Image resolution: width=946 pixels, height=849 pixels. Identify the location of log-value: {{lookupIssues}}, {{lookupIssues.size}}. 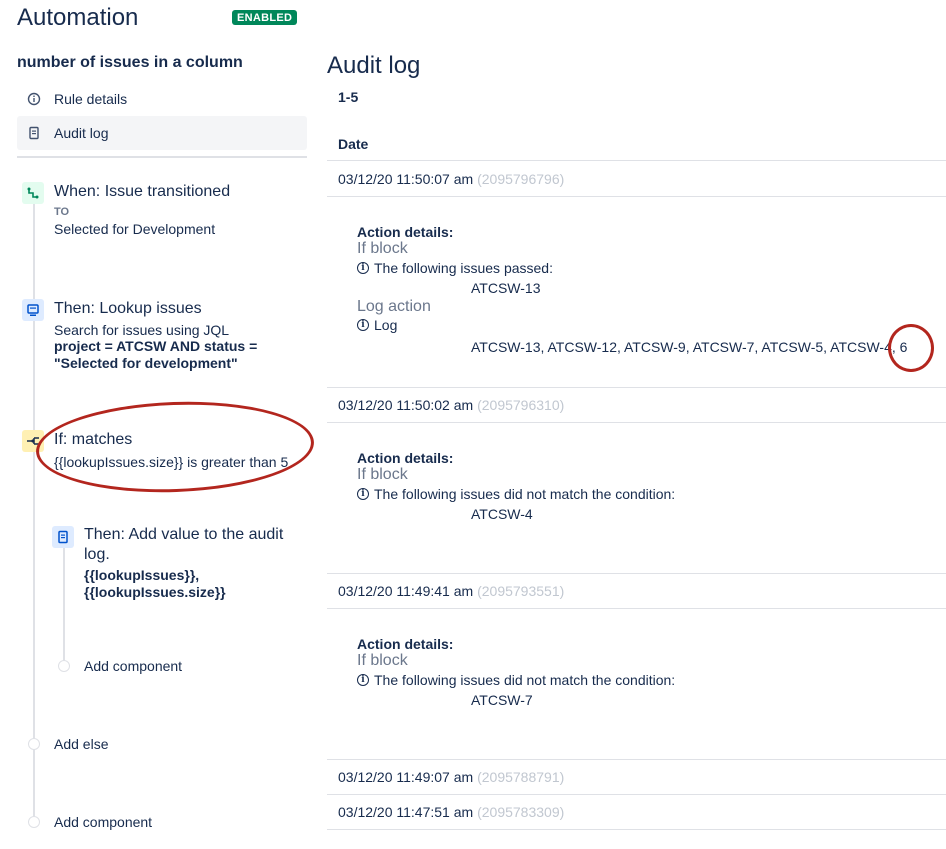
(155, 583).